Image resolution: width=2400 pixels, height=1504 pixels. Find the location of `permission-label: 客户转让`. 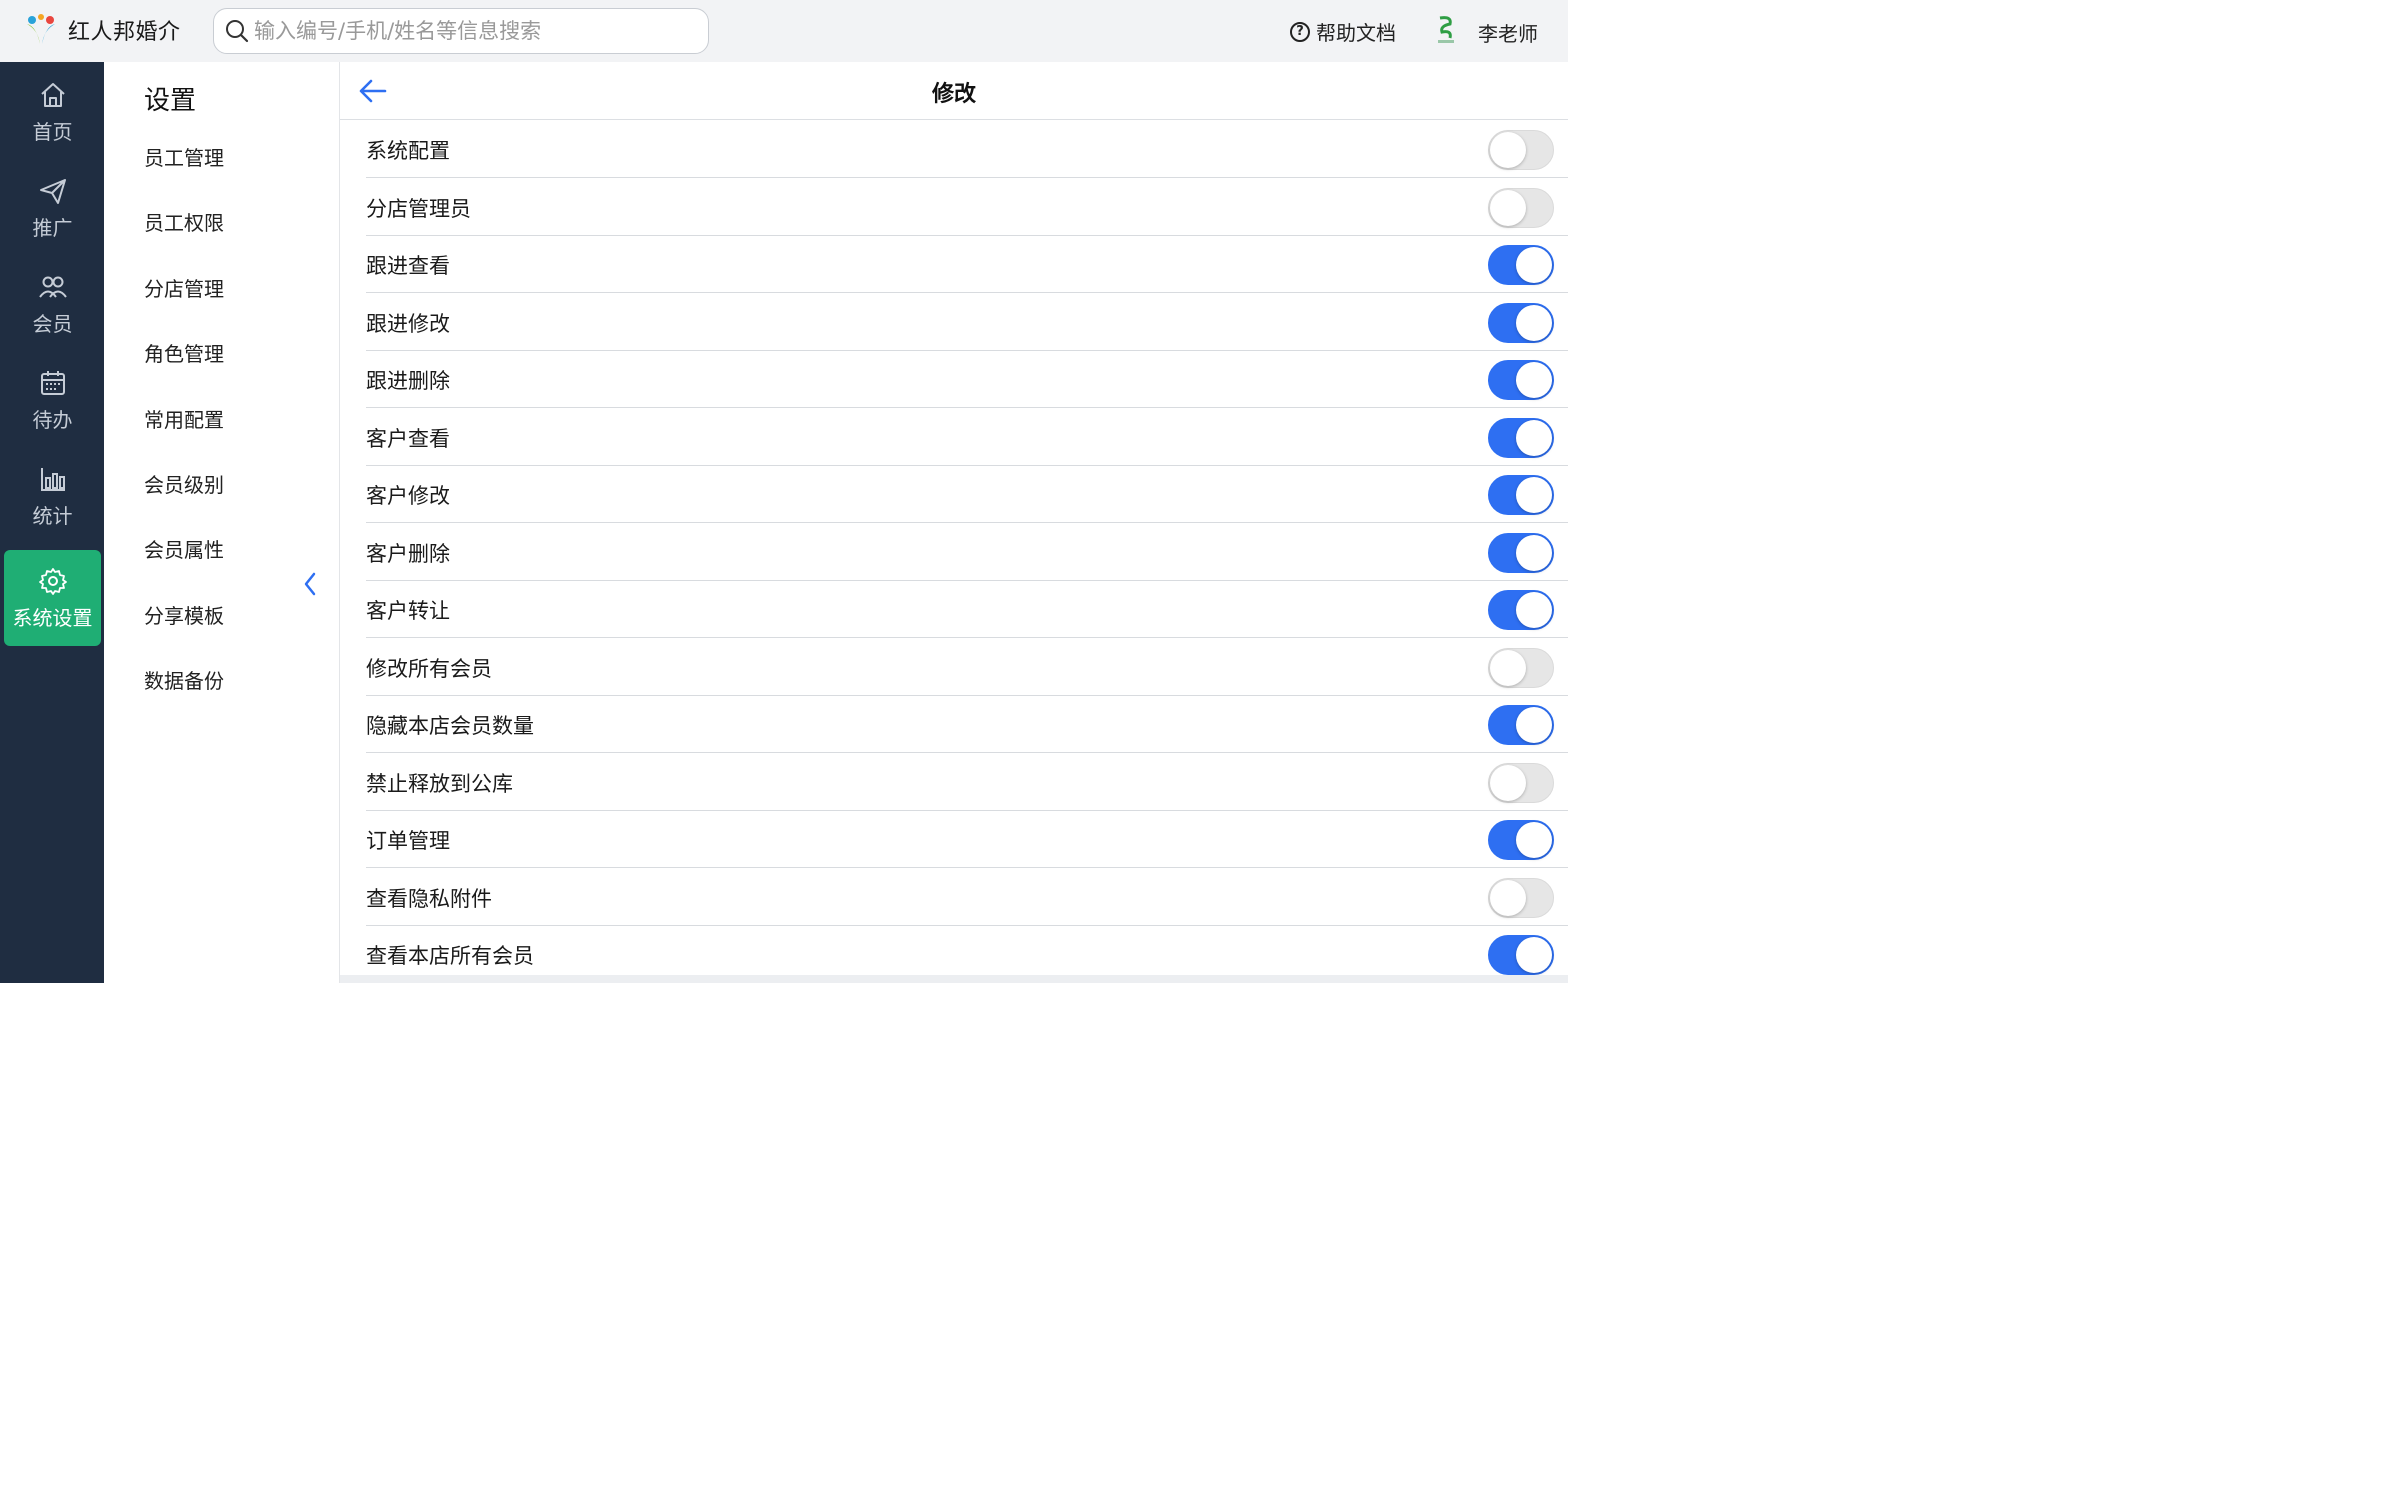

permission-label: 客户转让 is located at coordinates (408, 611).